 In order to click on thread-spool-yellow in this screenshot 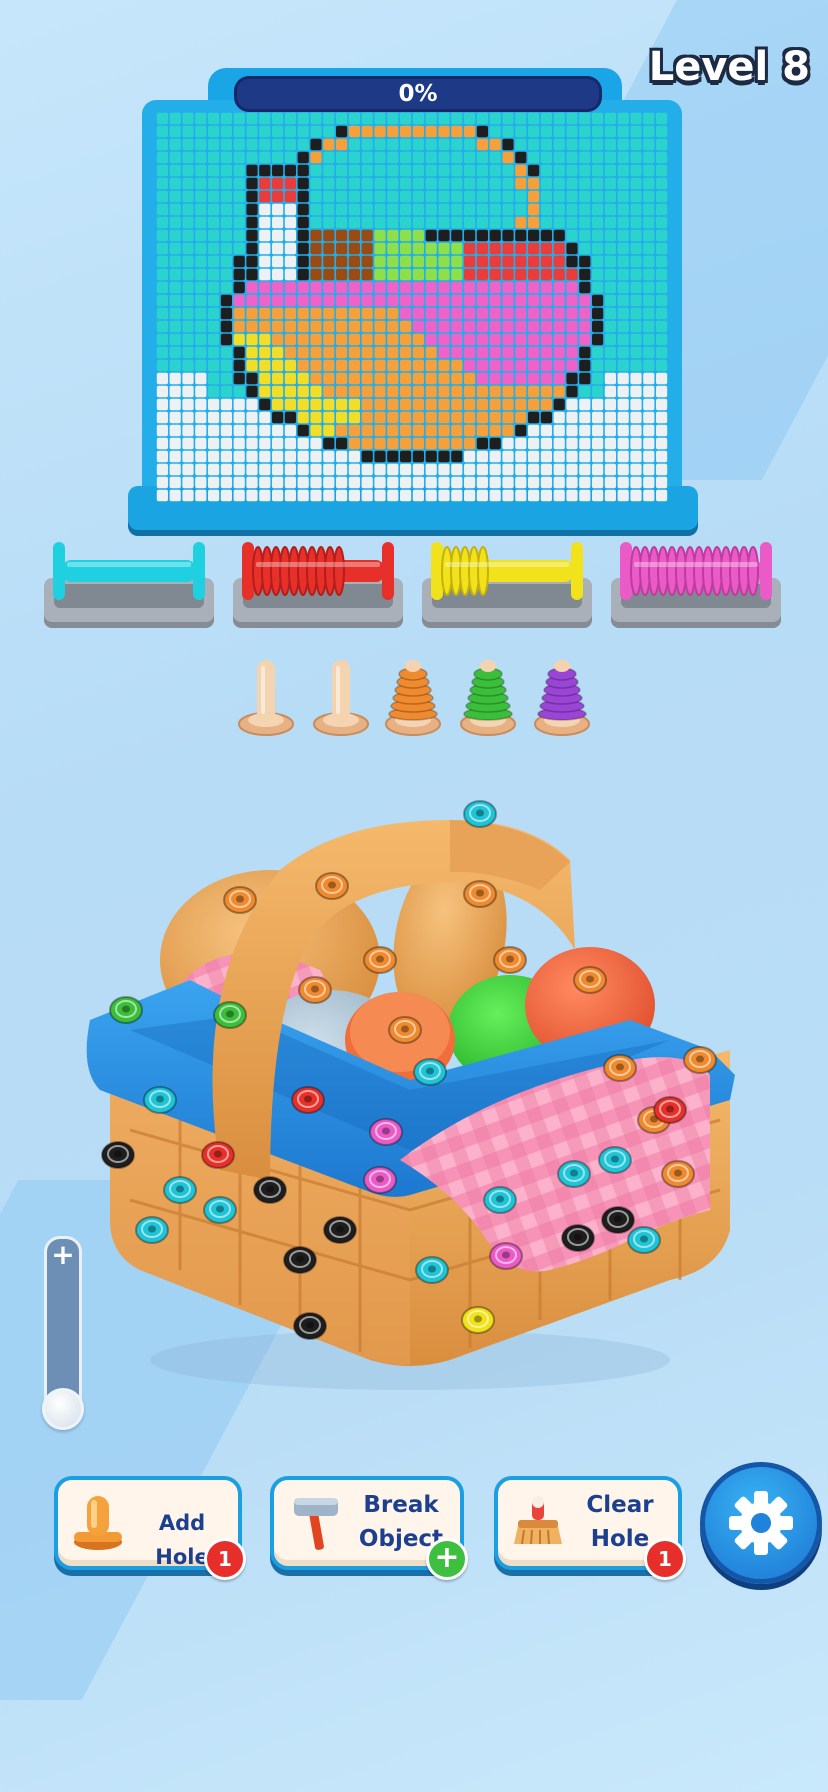, I will do `click(507, 573)`.